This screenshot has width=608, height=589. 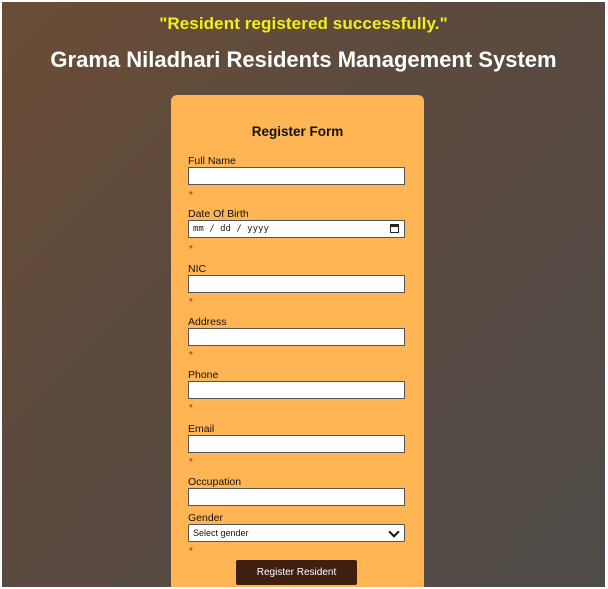 What do you see at coordinates (206, 518) in the screenshot?
I see `gender-label: Gender` at bounding box center [206, 518].